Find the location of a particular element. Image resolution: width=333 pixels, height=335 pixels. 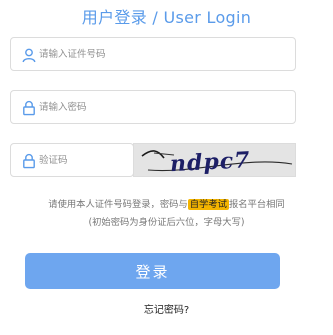

captcha-field is located at coordinates (72, 160).